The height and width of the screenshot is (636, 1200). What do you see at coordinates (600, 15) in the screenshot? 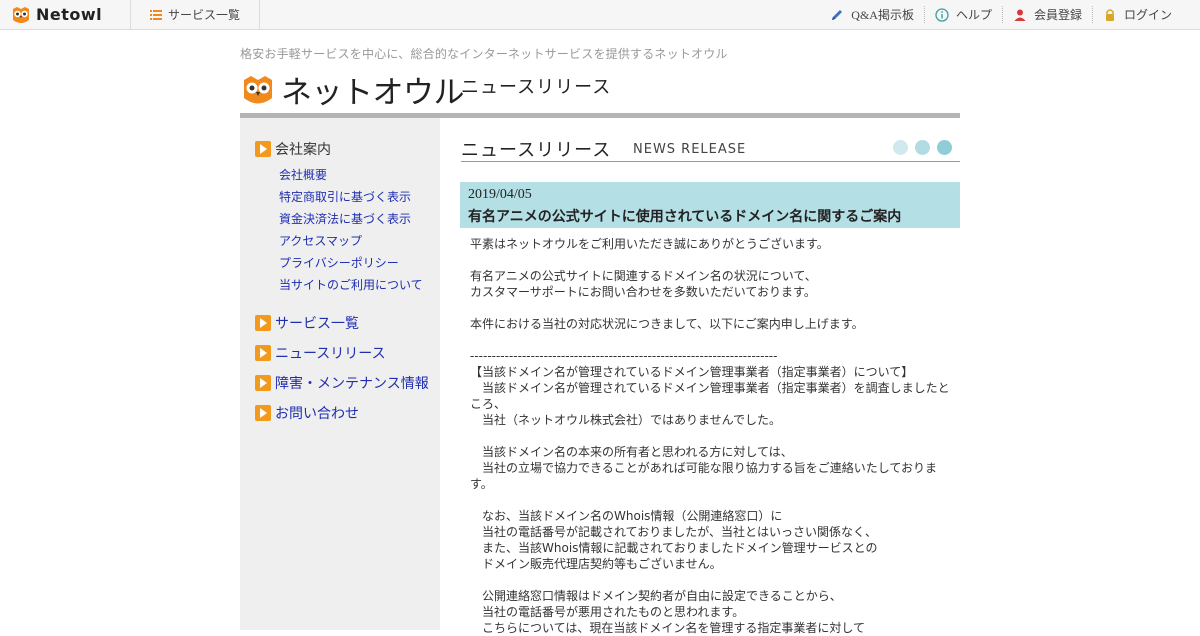
I see `top-bar: Netowl サービス一覧 Q&A掲示板 ヘルプ 会員登録 ログイン` at bounding box center [600, 15].